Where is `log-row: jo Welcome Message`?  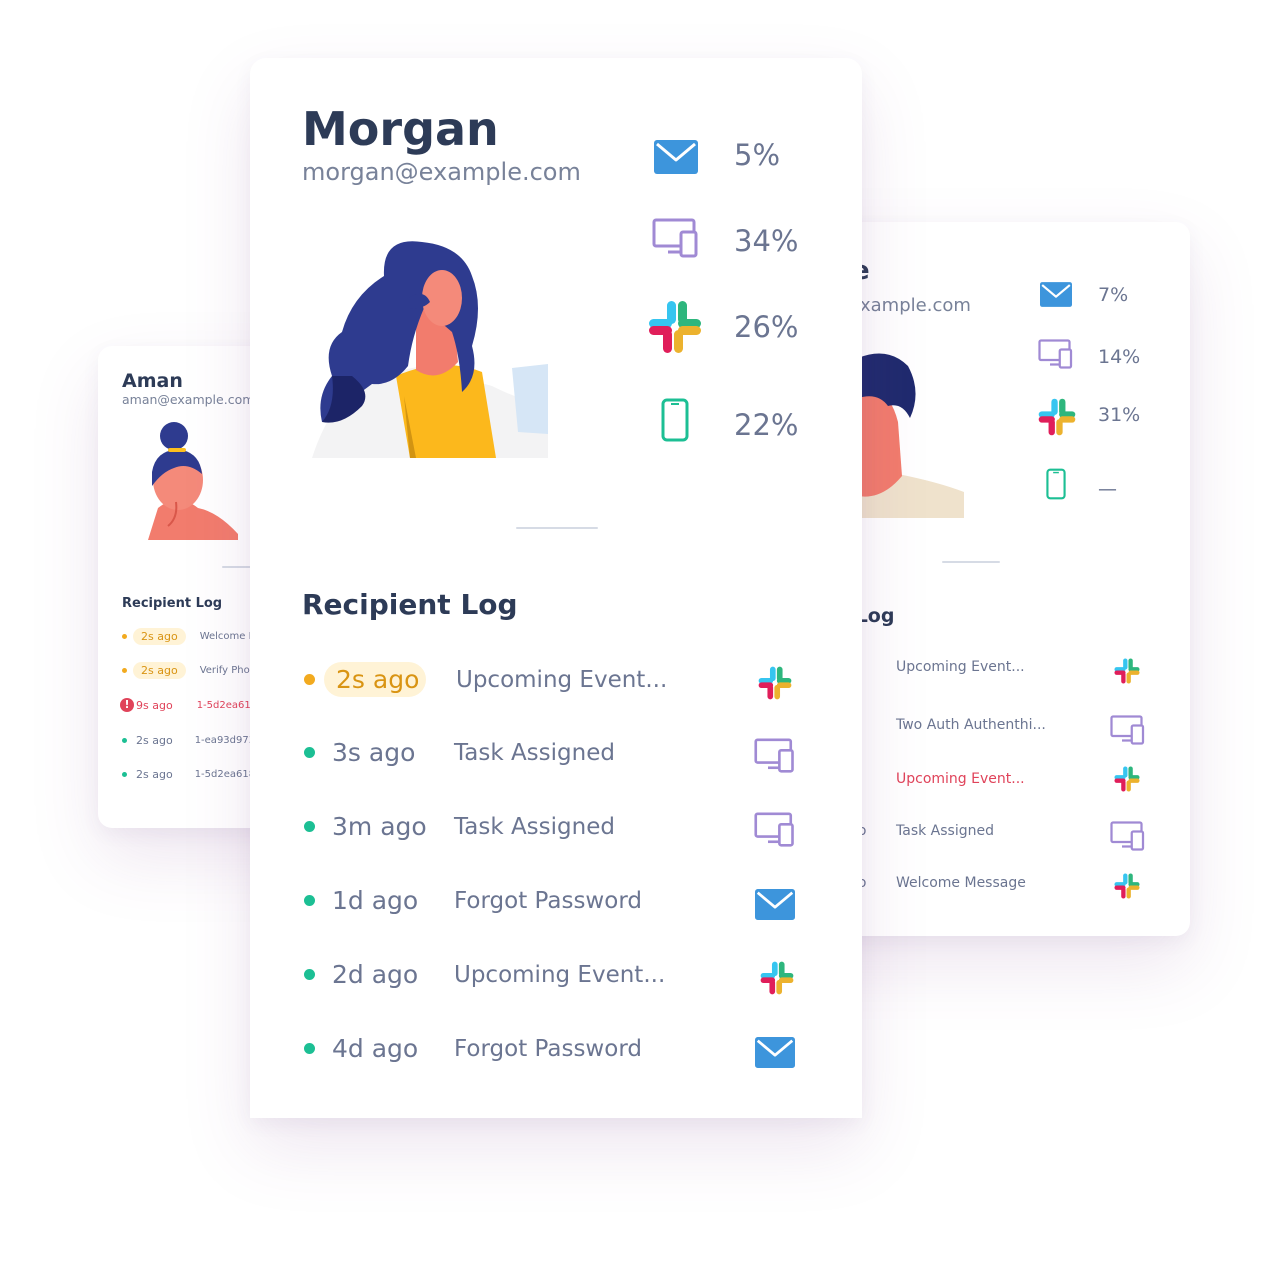
log-row: jo Welcome Message is located at coordinates (940, 883).